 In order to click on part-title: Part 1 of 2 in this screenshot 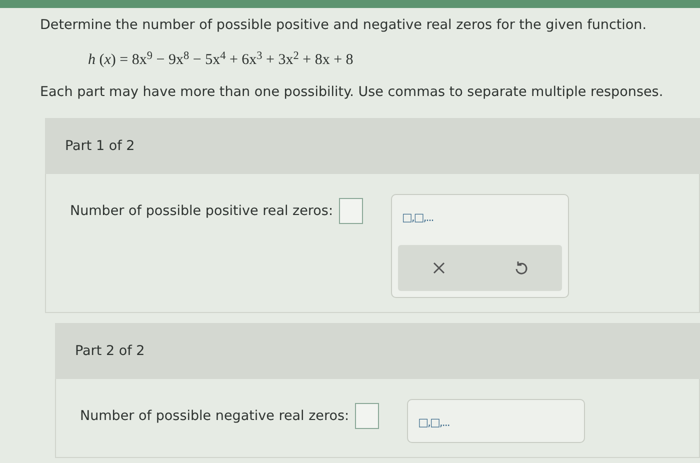, I will do `click(100, 146)`.